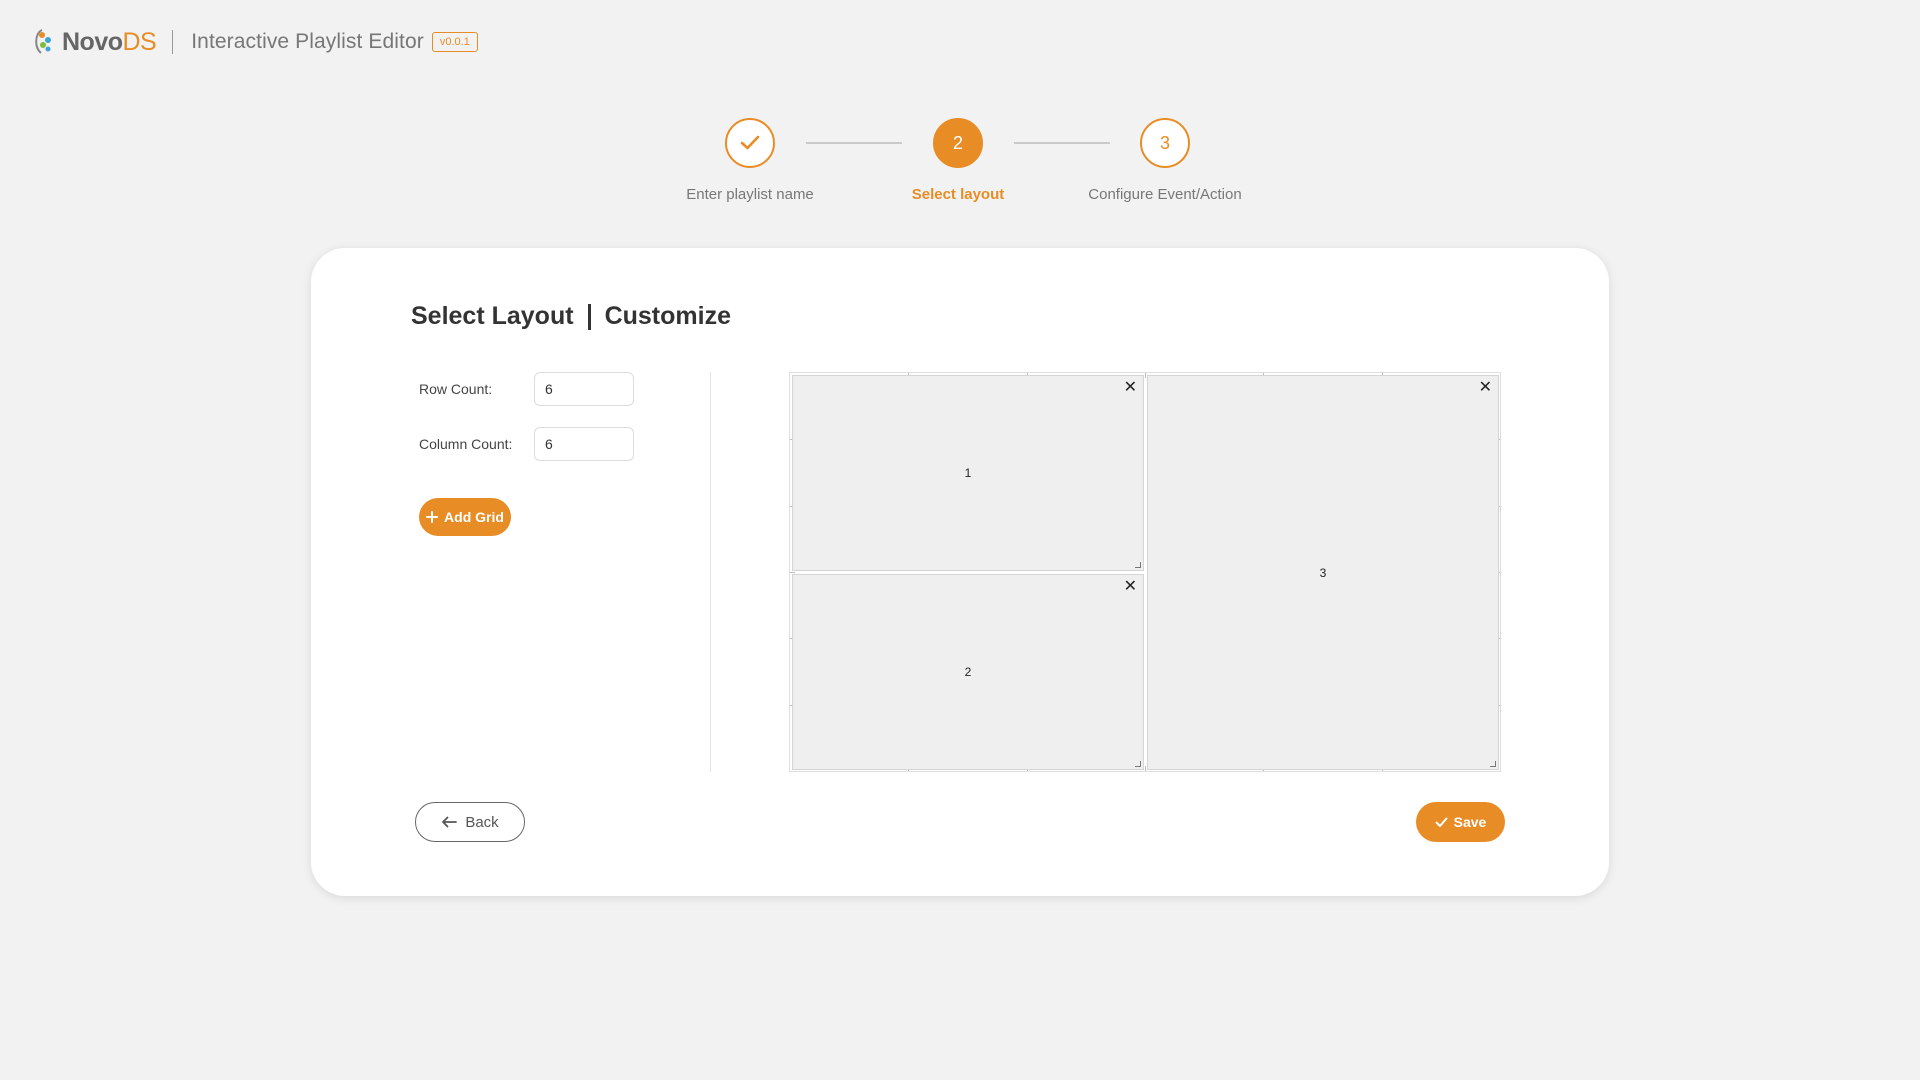 This screenshot has height=1080, width=1920. I want to click on step-2-label: Select layout, so click(958, 194).